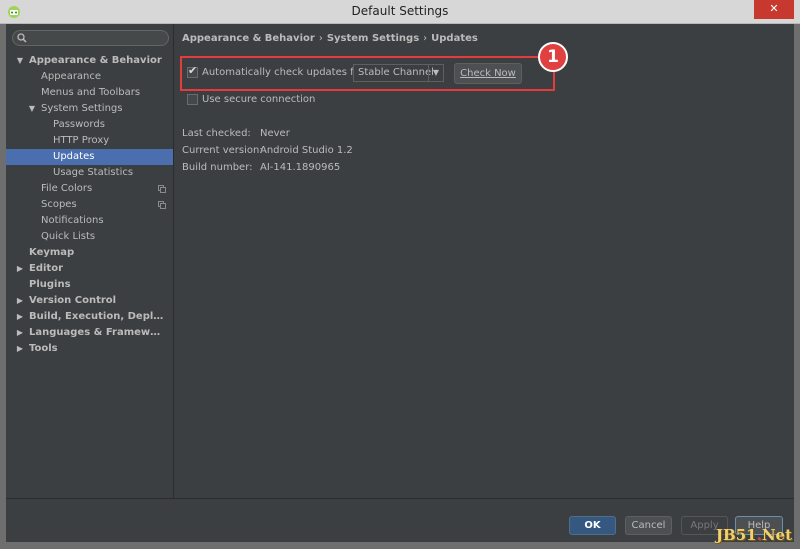 The height and width of the screenshot is (549, 800). I want to click on sidebar-item-label: Scopes, so click(59, 204).